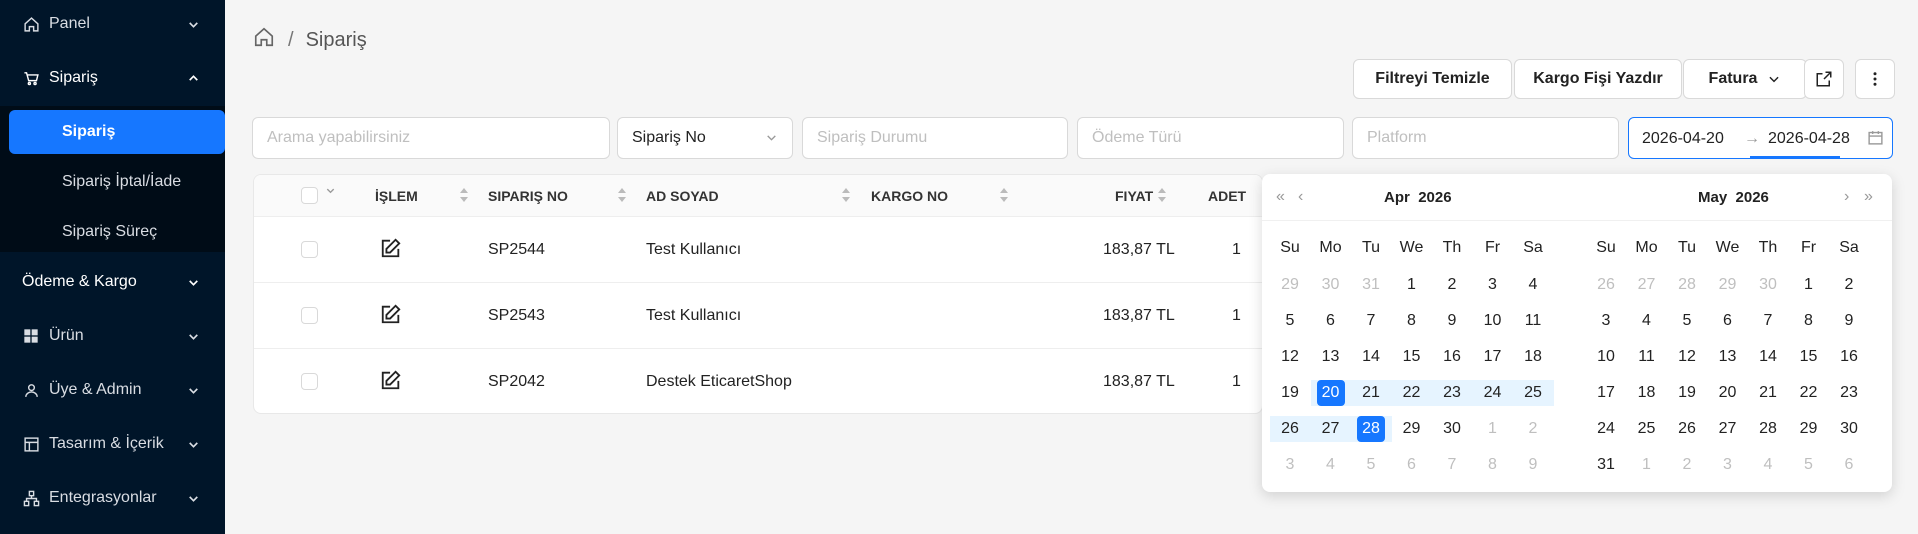 This screenshot has width=1918, height=534. Describe the element at coordinates (1768, 321) in the screenshot. I see `calendar-day: 7` at that location.